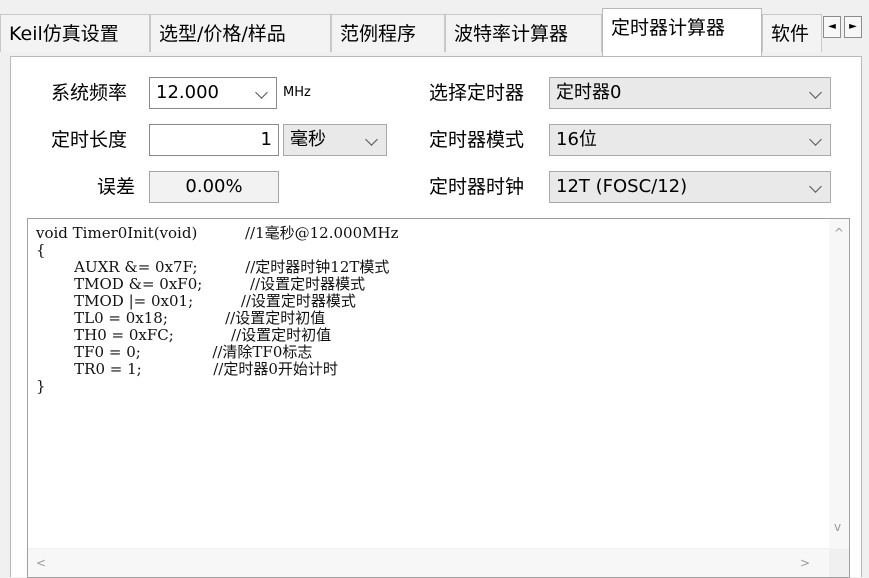 The image size is (869, 578). What do you see at coordinates (832, 27) in the screenshot?
I see `tab-scroll-left-icon: ◄` at bounding box center [832, 27].